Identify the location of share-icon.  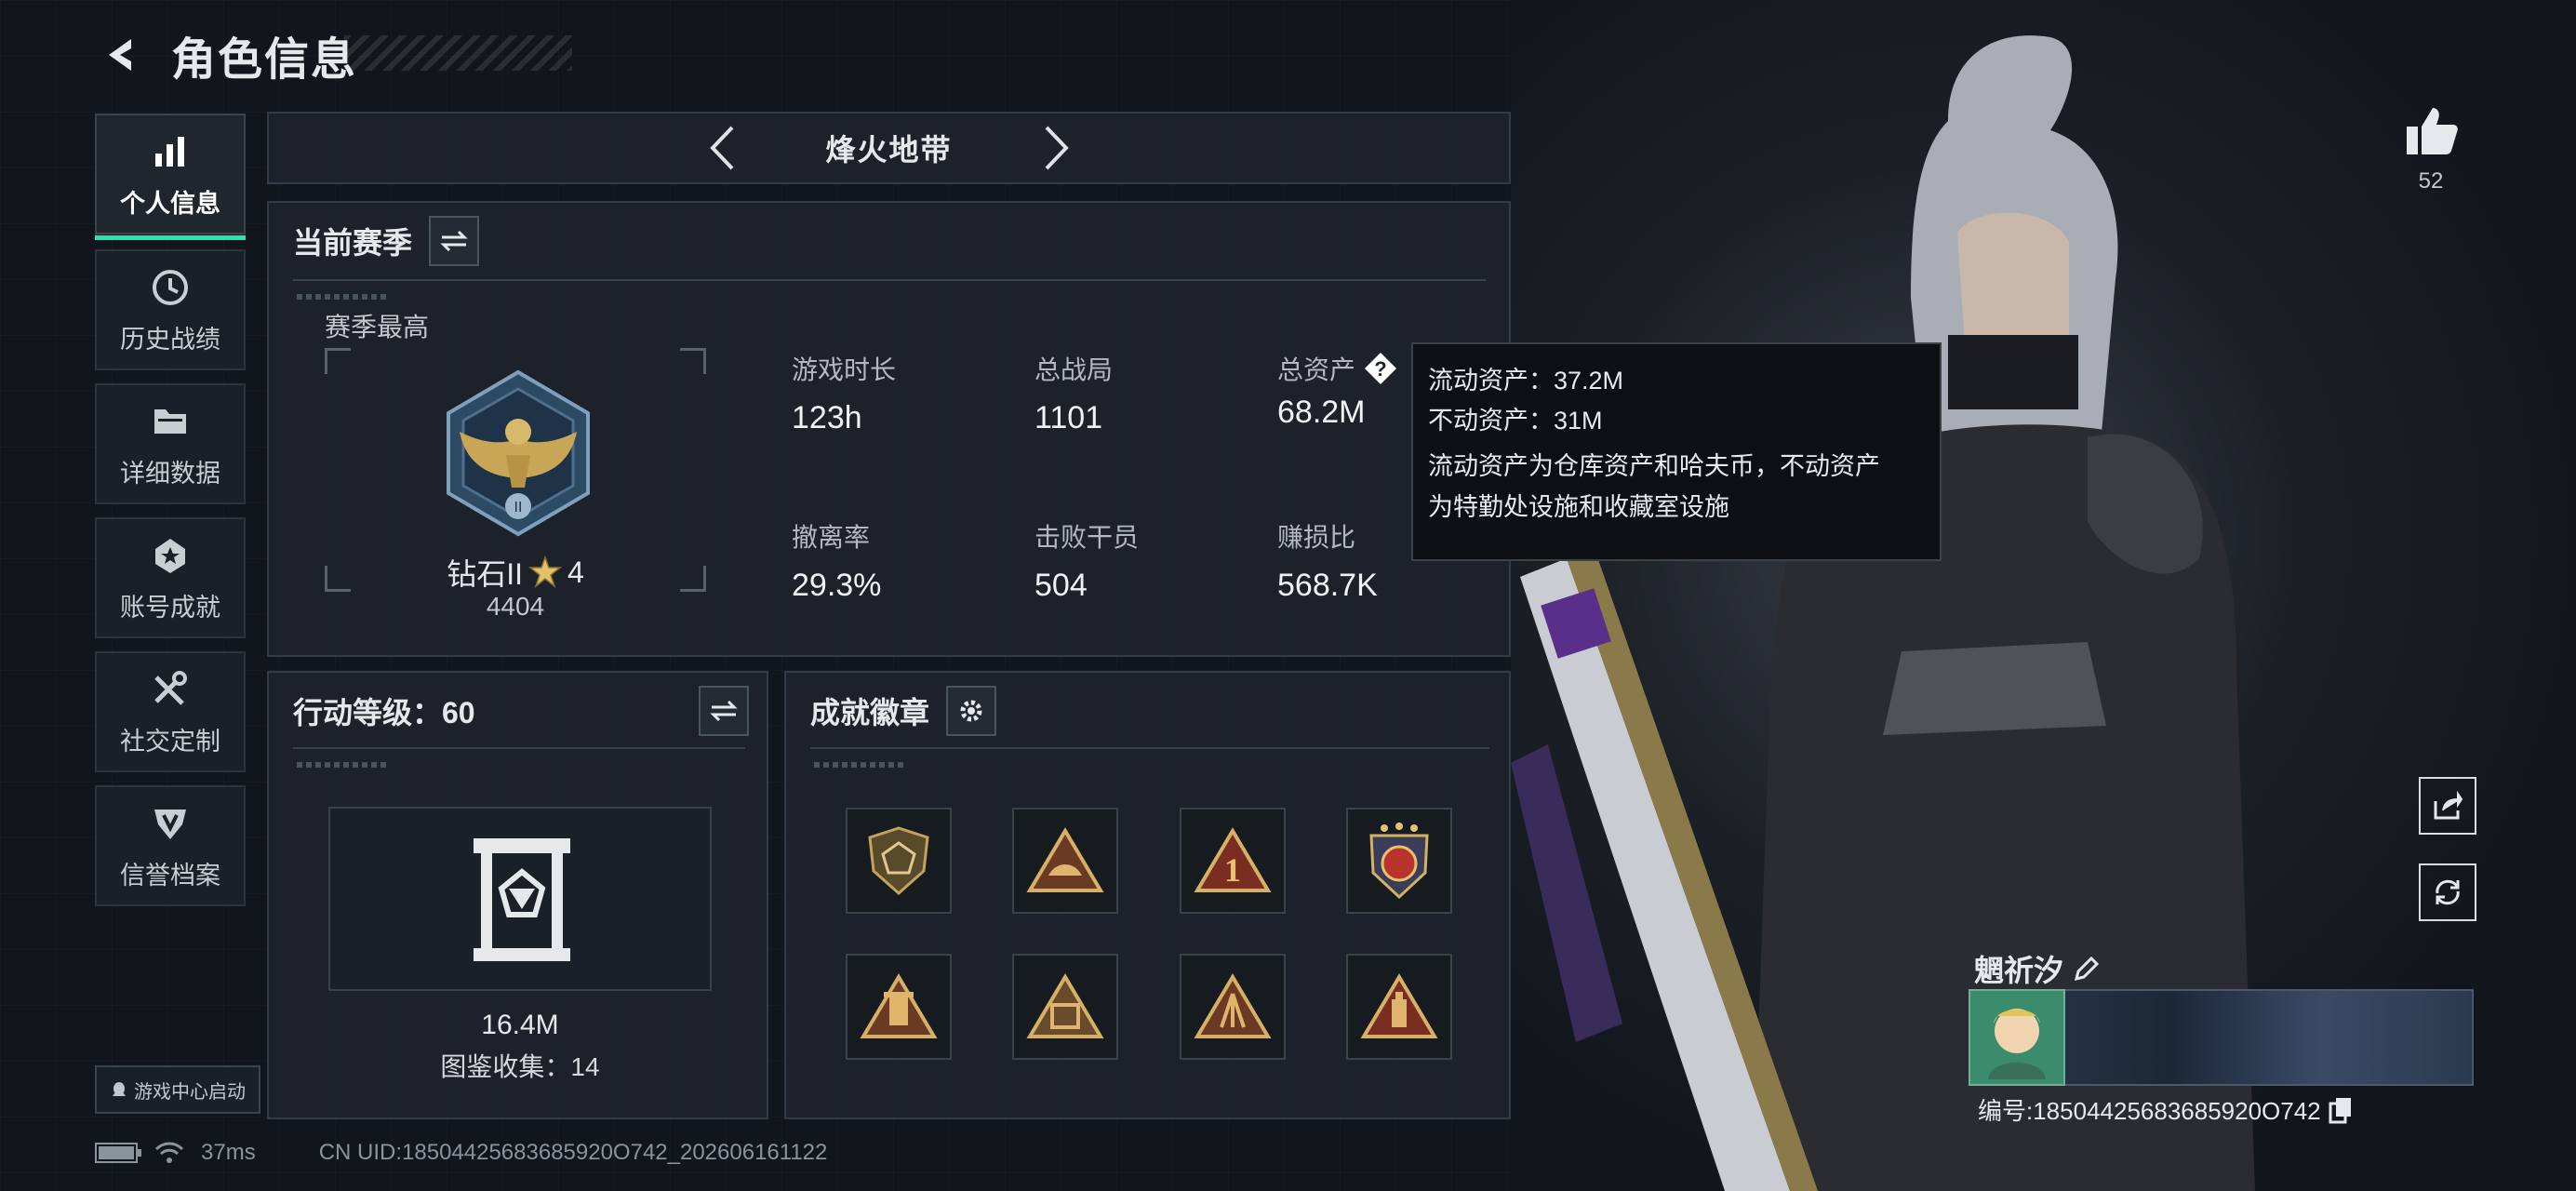
(2448, 805).